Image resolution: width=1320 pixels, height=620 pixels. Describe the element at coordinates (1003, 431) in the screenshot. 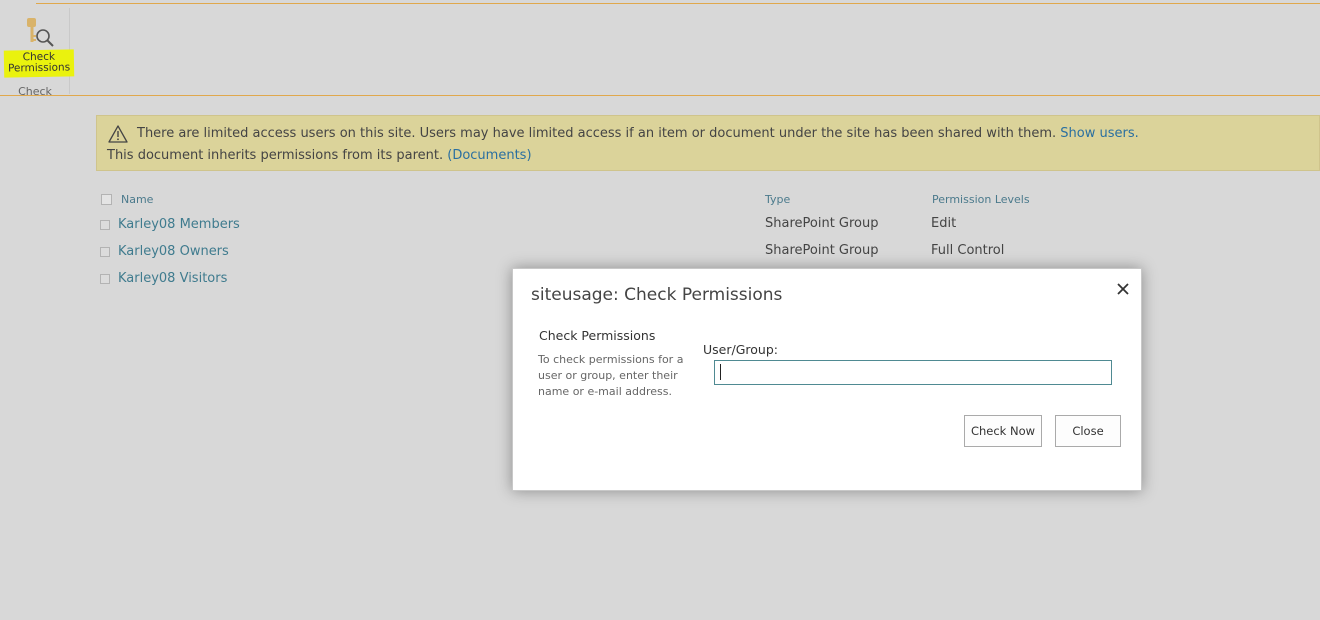

I see `check-now-button: Check Now` at that location.